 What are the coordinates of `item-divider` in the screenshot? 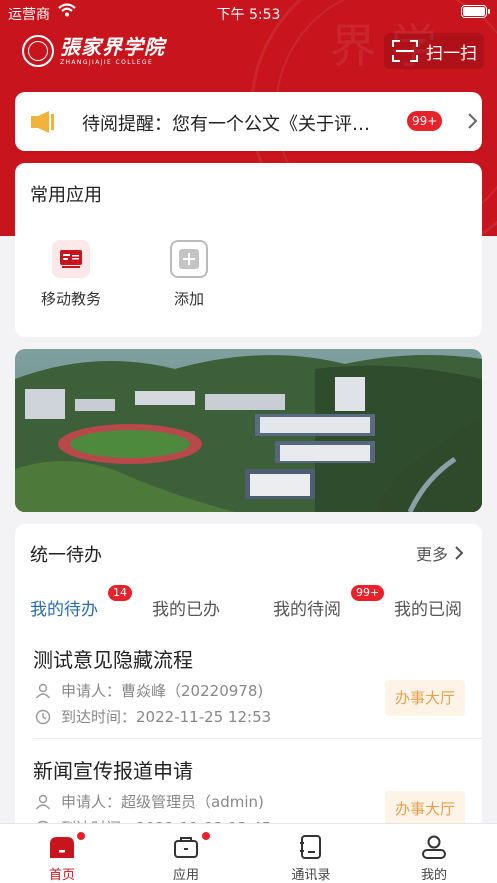 It's located at (257, 738).